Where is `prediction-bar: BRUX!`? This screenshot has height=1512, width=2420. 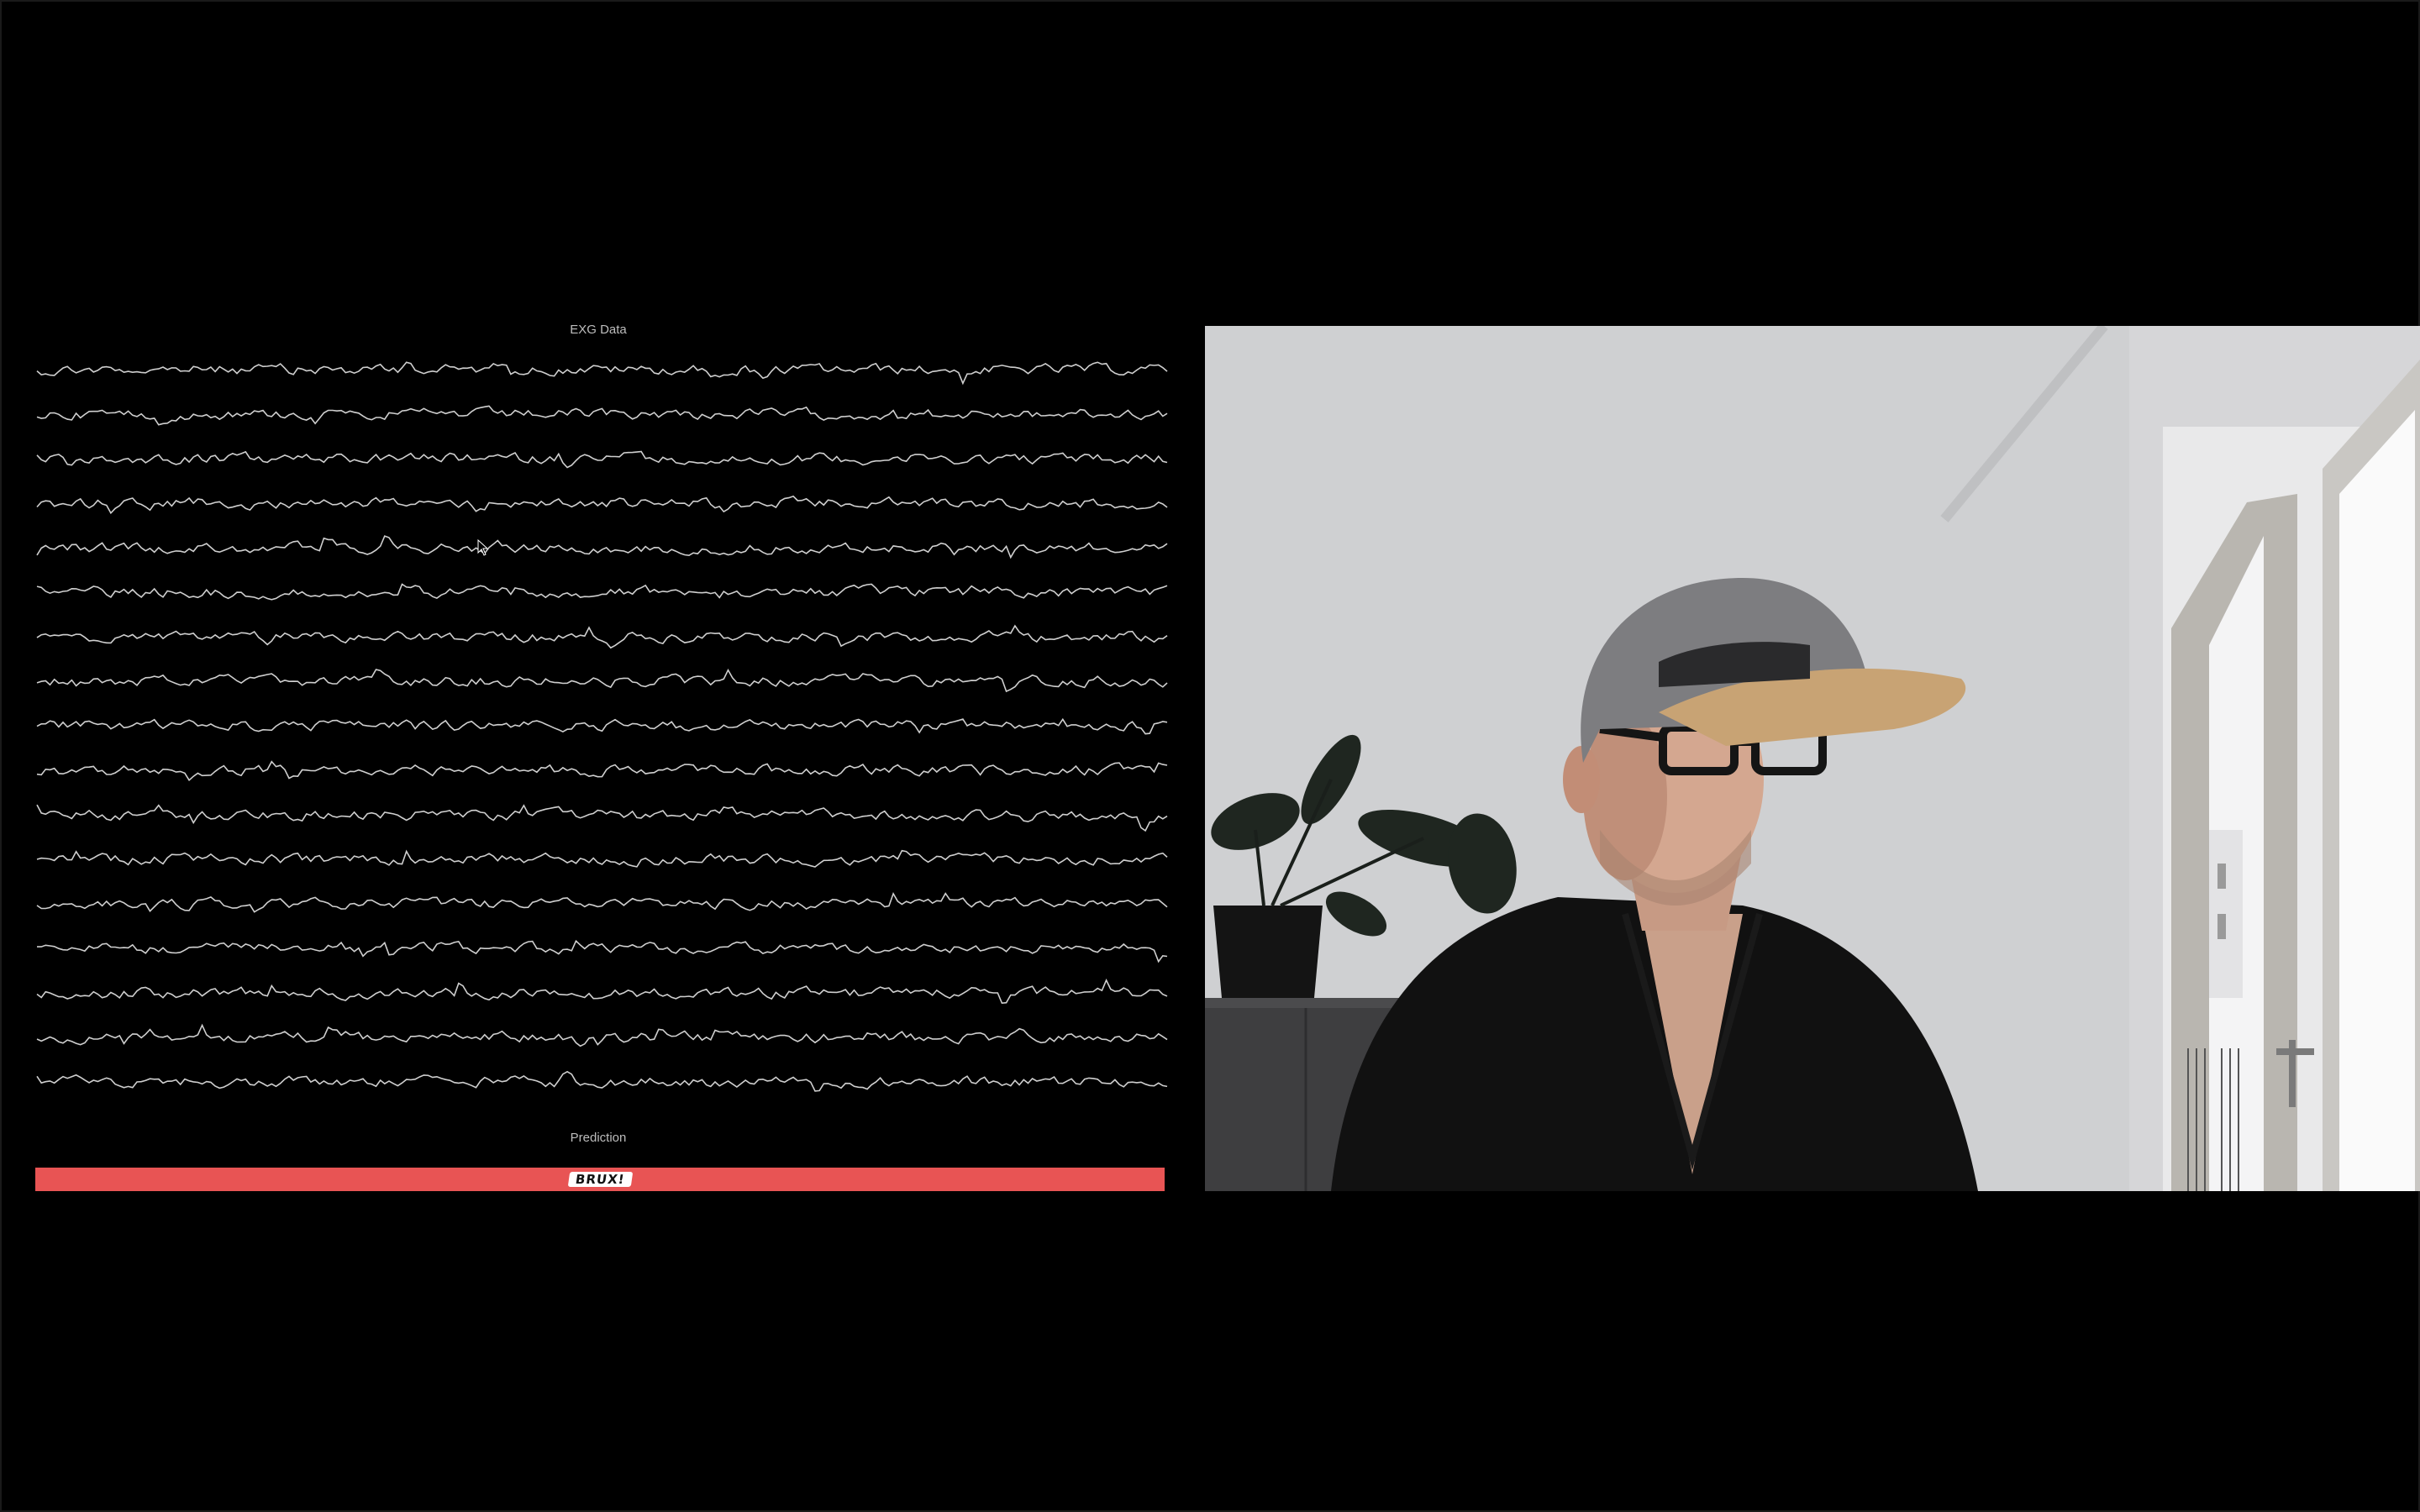
prediction-bar: BRUX! is located at coordinates (600, 1179).